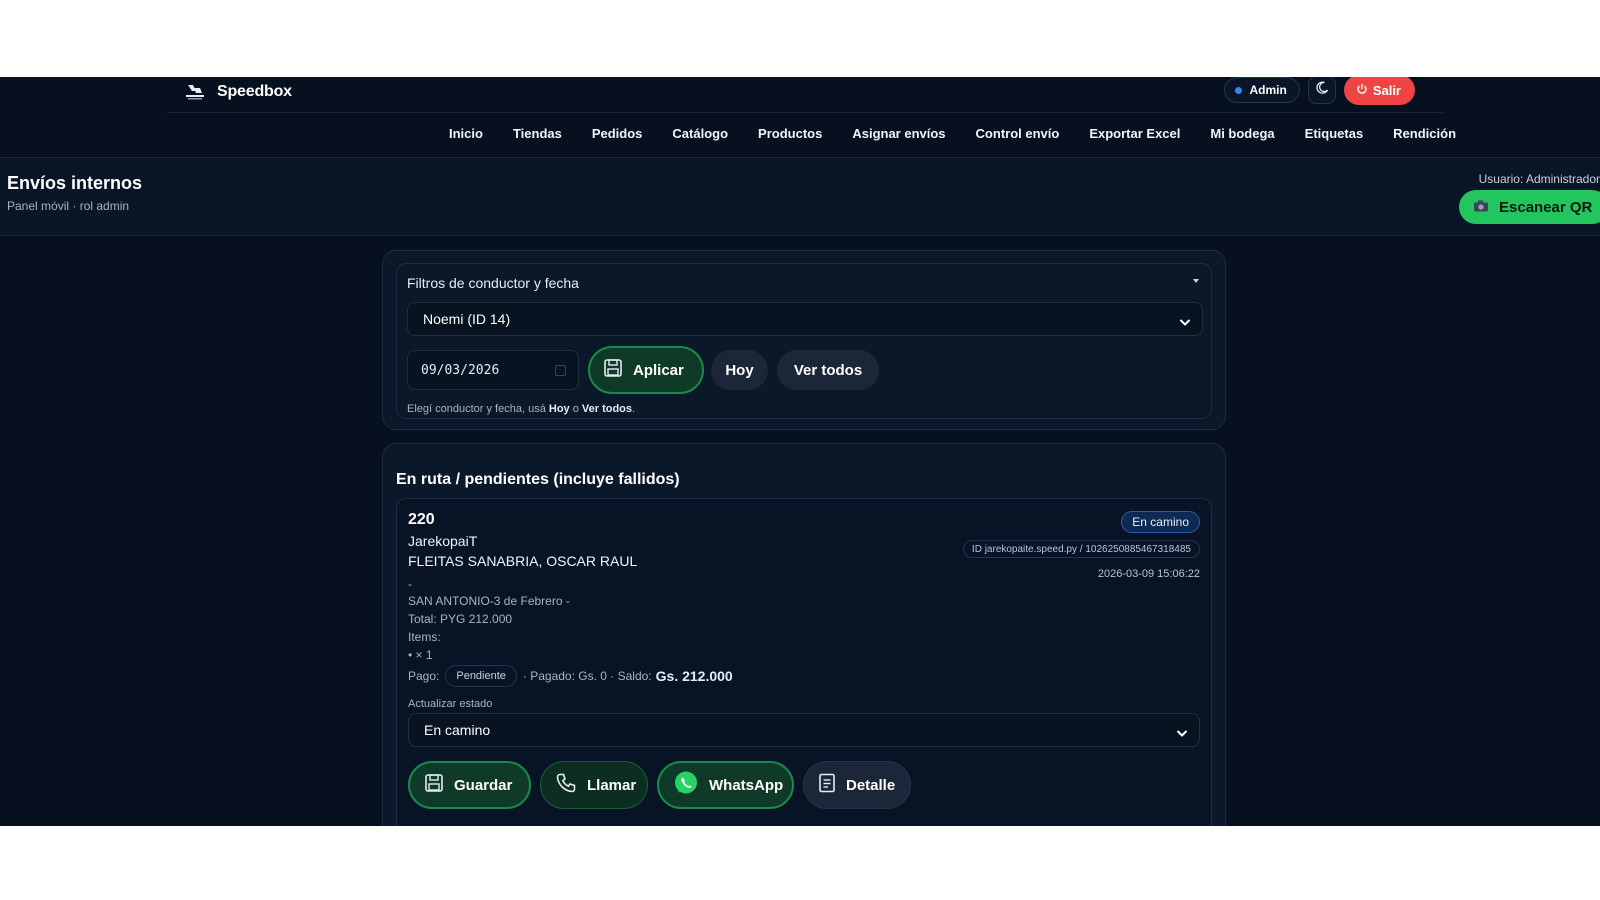 This screenshot has height=900, width=1600. I want to click on brand: Speedbox, so click(237, 92).